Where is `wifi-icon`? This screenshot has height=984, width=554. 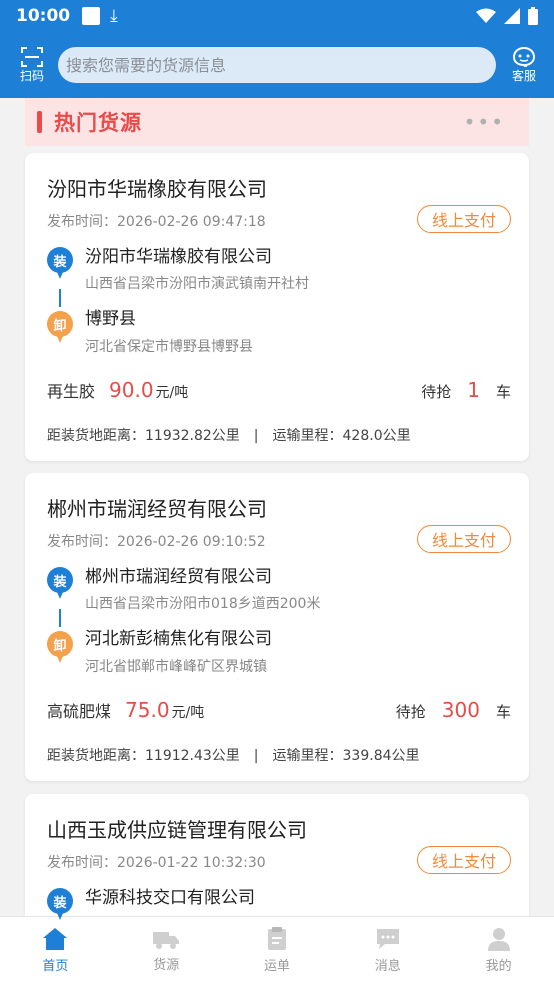
wifi-icon is located at coordinates (486, 15).